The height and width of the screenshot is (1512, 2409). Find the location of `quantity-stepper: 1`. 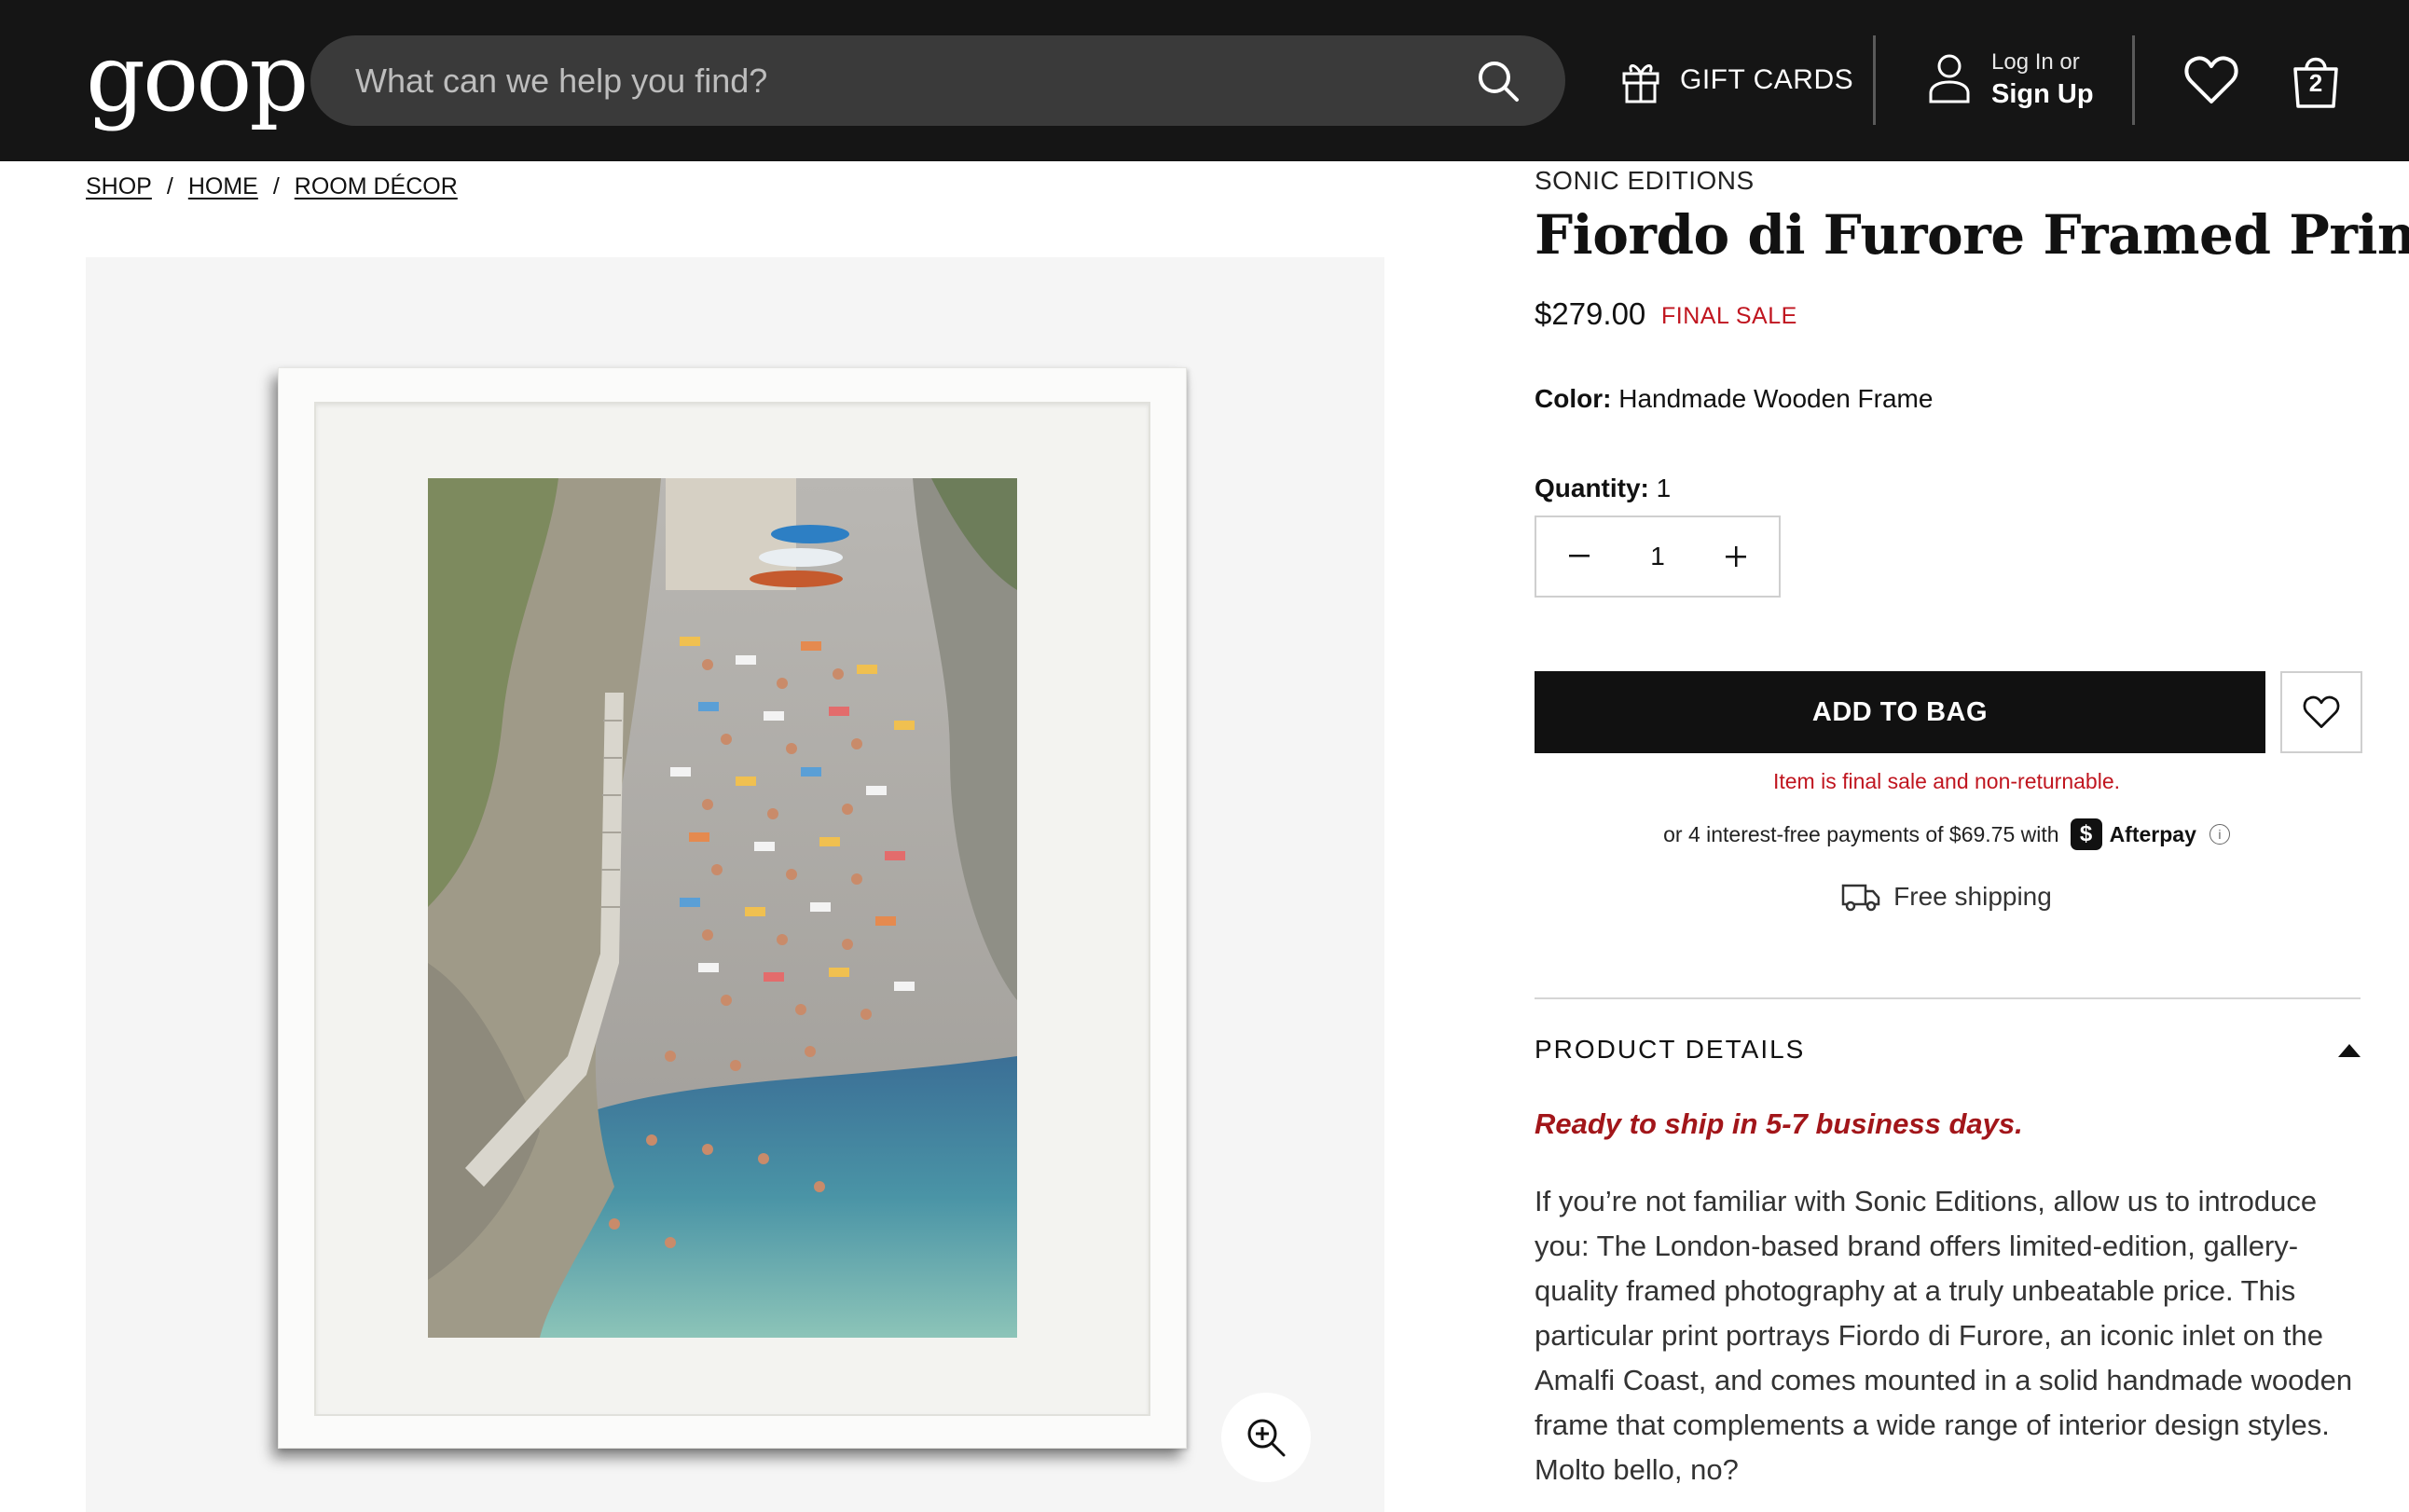

quantity-stepper: 1 is located at coordinates (1658, 556).